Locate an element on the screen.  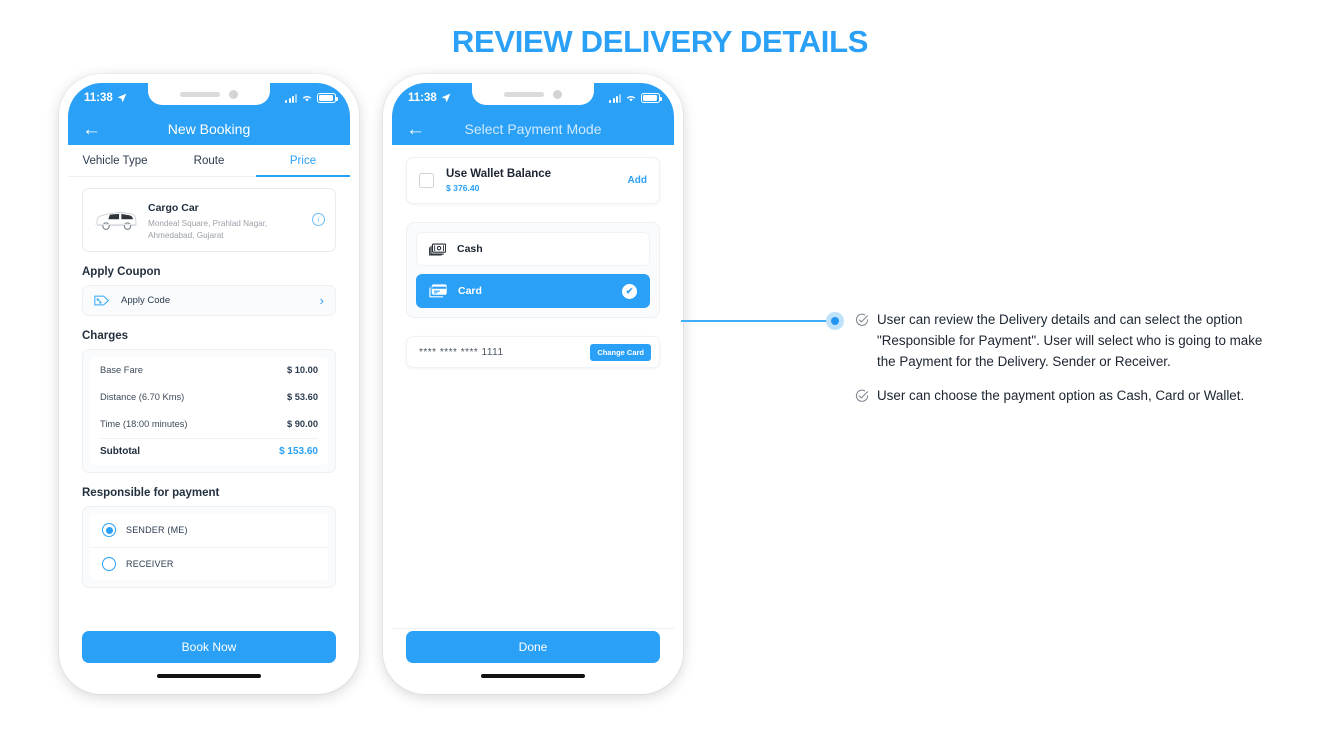
radio-label: SENDER (ME) is located at coordinates (157, 530).